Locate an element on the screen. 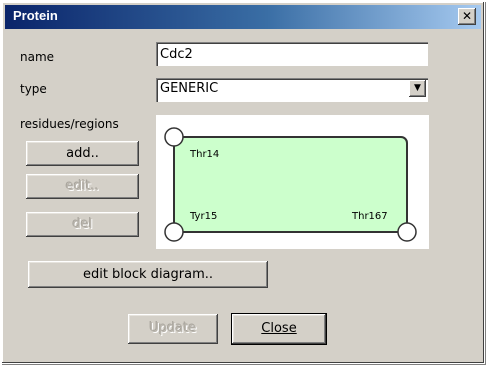 Image resolution: width=488 pixels, height=367 pixels. close-icon: ✕ is located at coordinates (467, 16).